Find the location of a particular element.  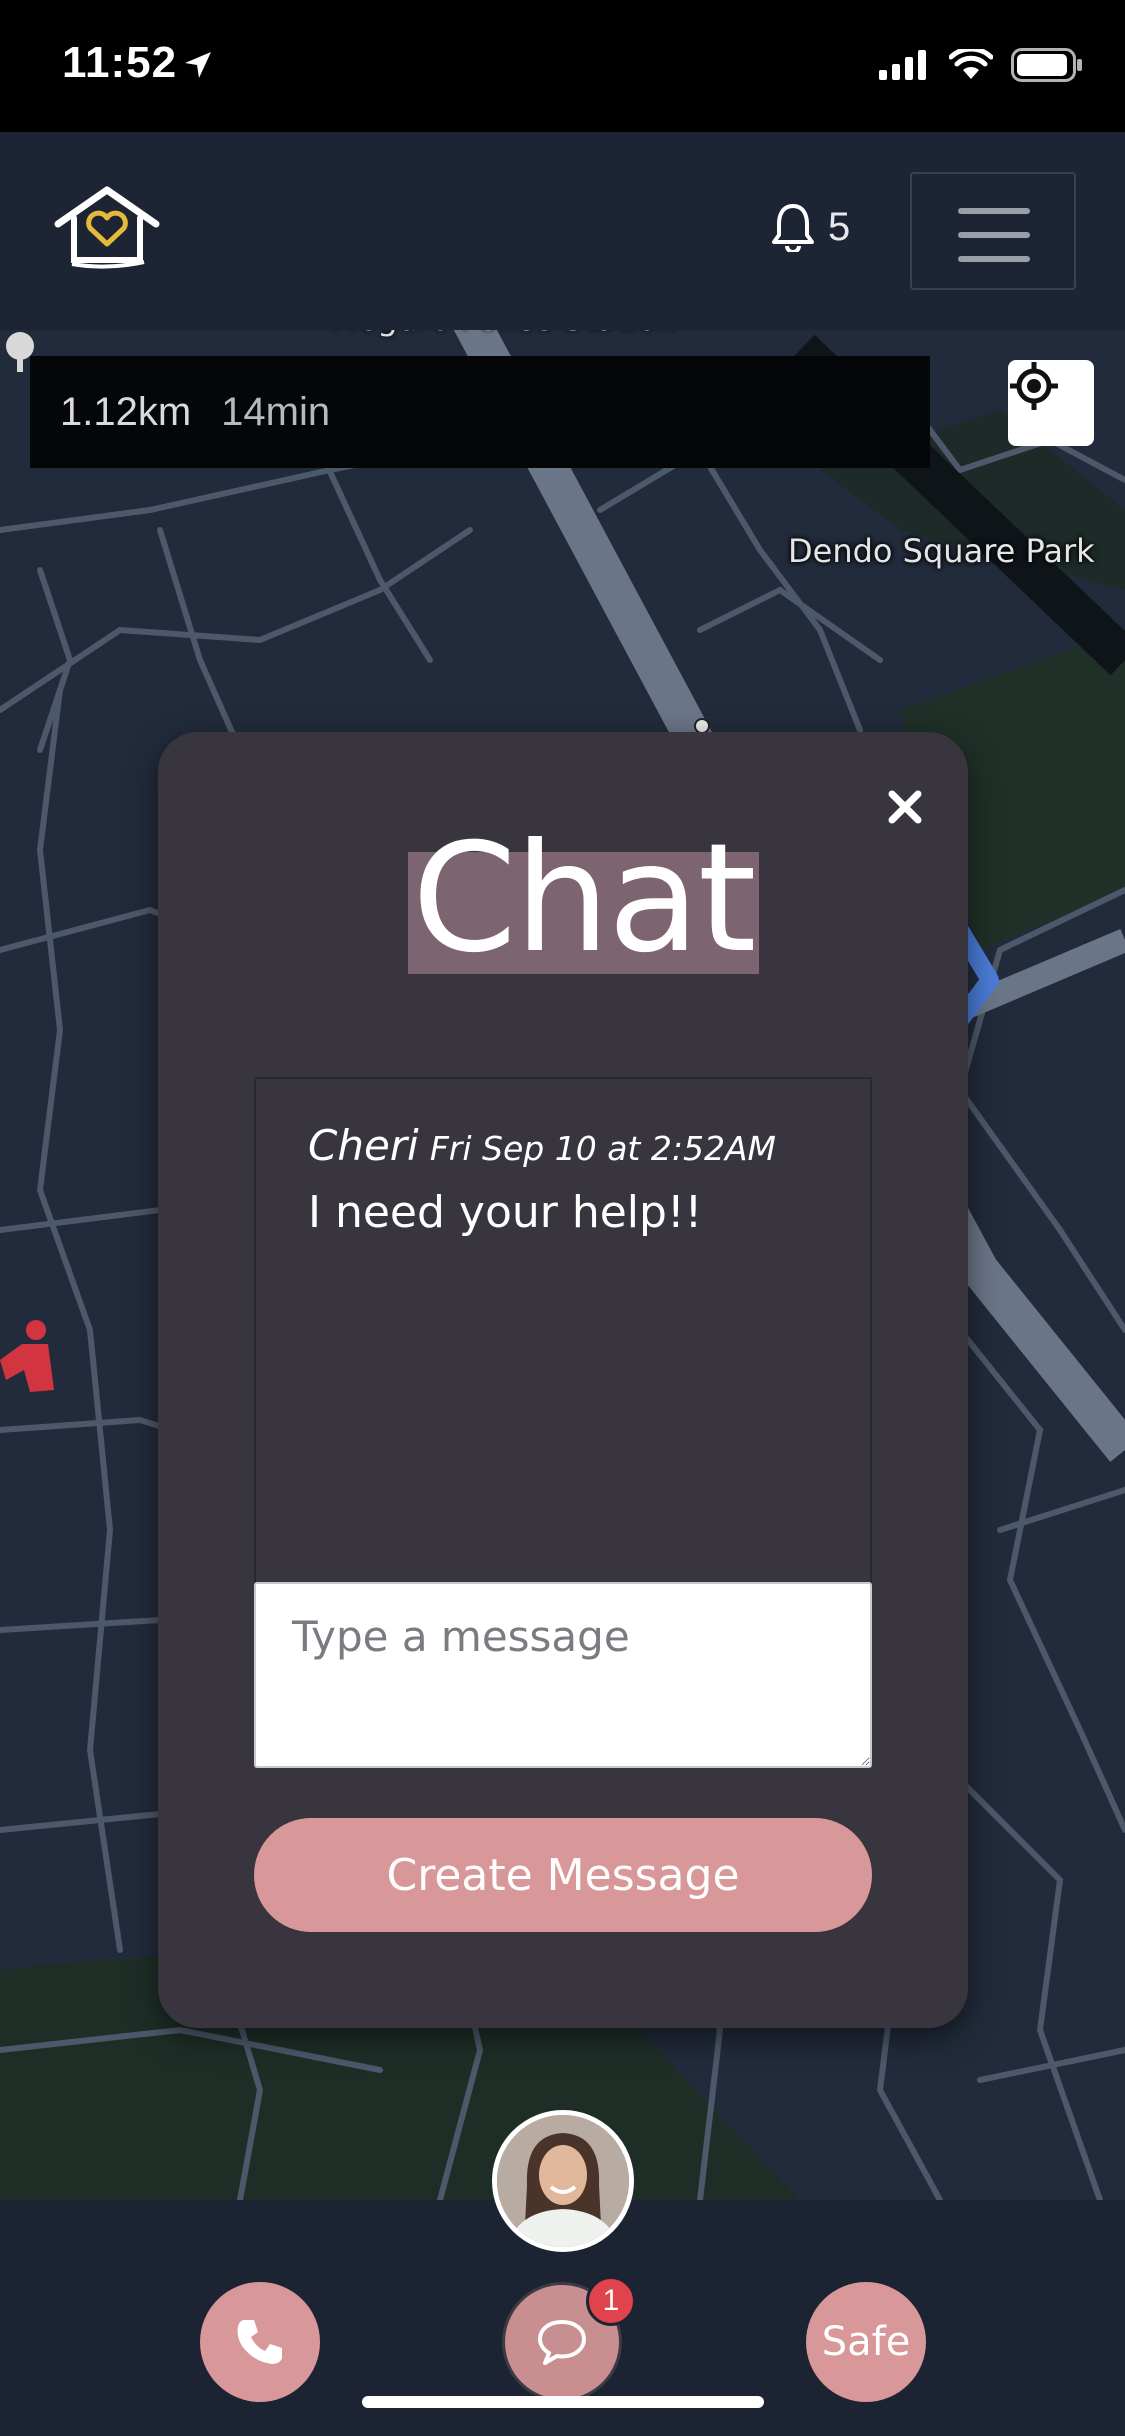

safe-button: Safe is located at coordinates (866, 2342).